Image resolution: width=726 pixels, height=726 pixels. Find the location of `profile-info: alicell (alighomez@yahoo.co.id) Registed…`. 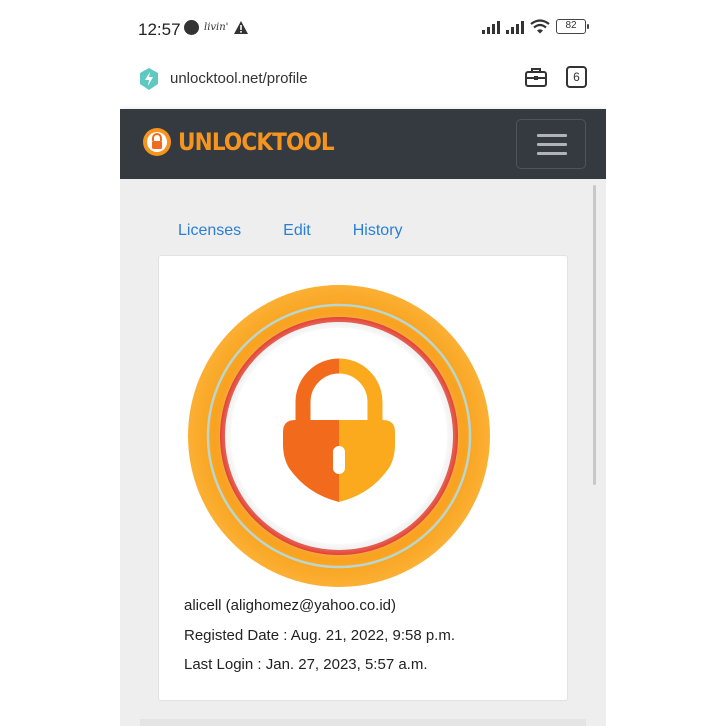

profile-info: alicell (alighomez@yahoo.co.id) Registed… is located at coordinates (319, 635).